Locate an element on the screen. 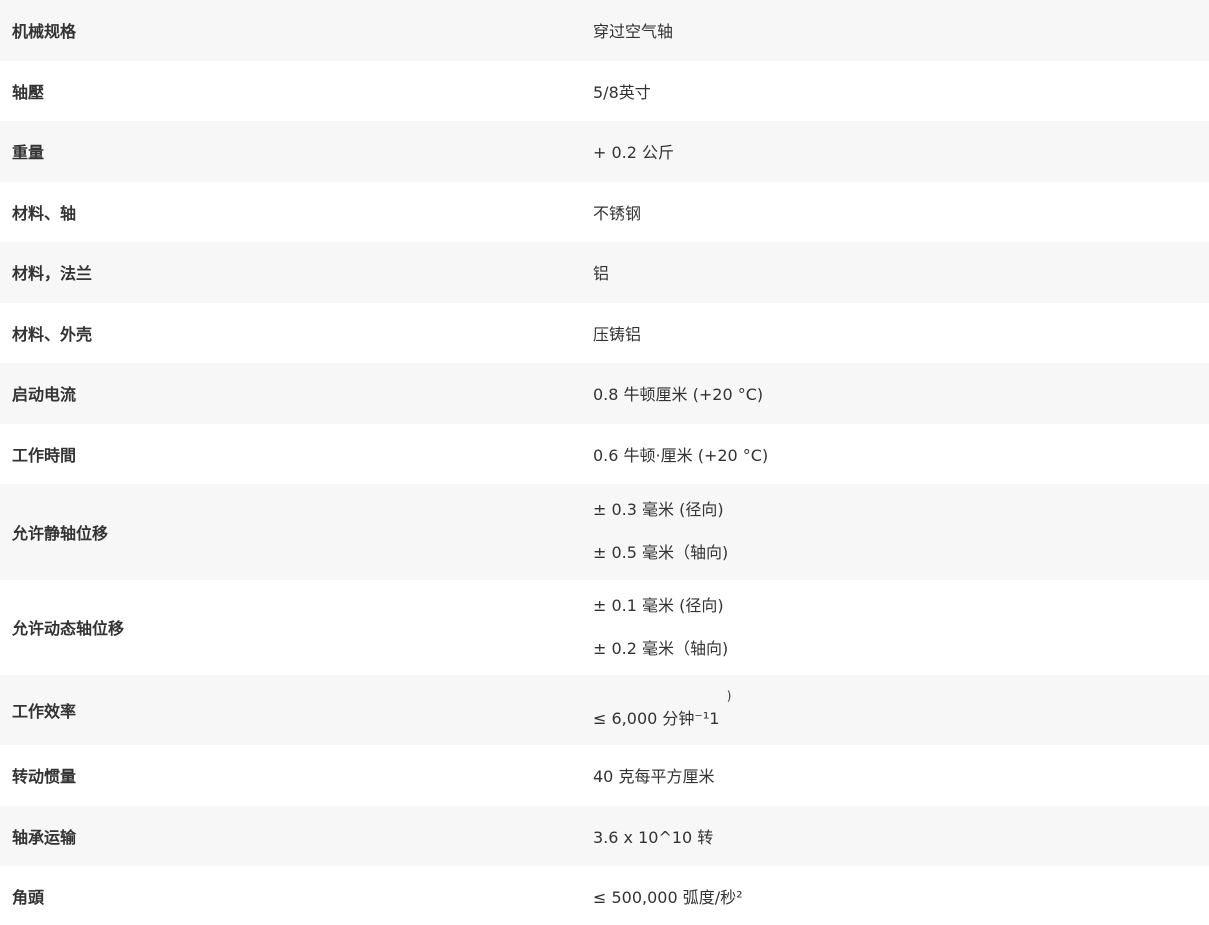  table-row: 启动电流 0.8 牛顿厘米 (+20 °C) is located at coordinates (604, 393).